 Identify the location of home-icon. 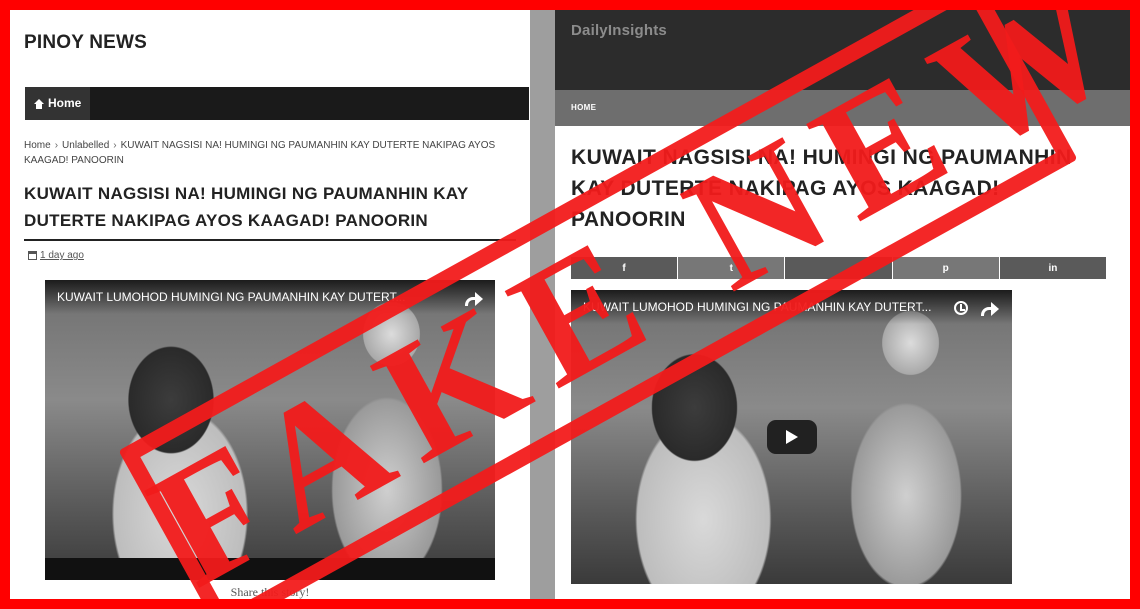
(39, 103).